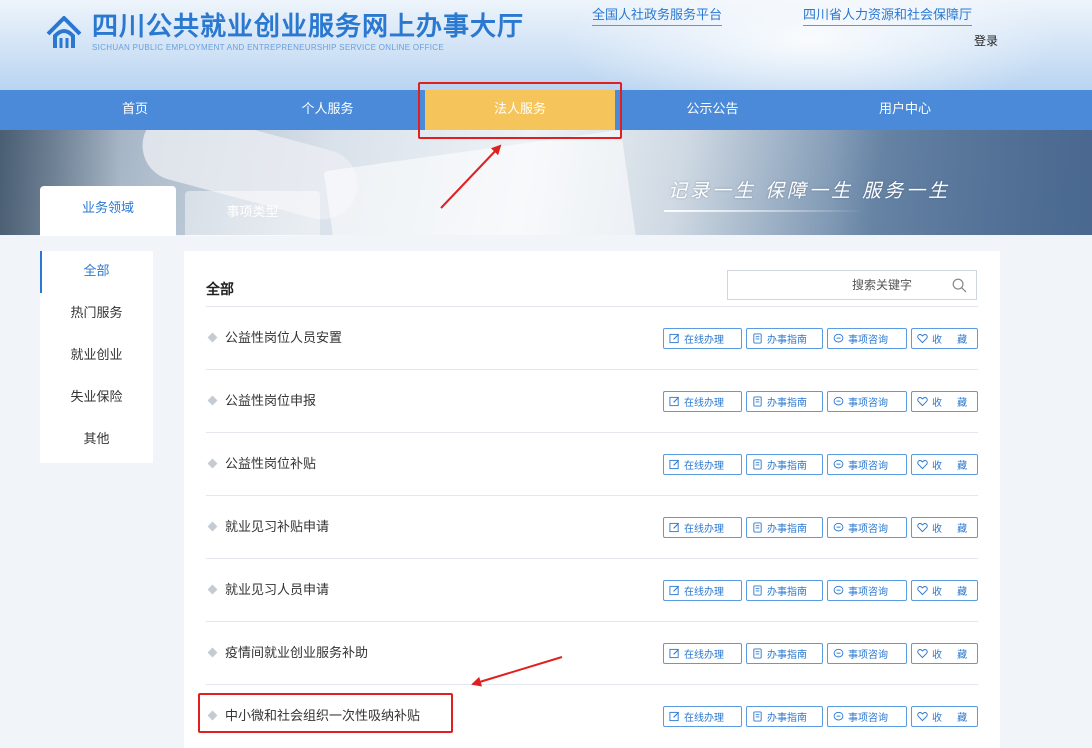 This screenshot has width=1092, height=748. What do you see at coordinates (135, 110) in the screenshot?
I see `nav-item-home: 首页` at bounding box center [135, 110].